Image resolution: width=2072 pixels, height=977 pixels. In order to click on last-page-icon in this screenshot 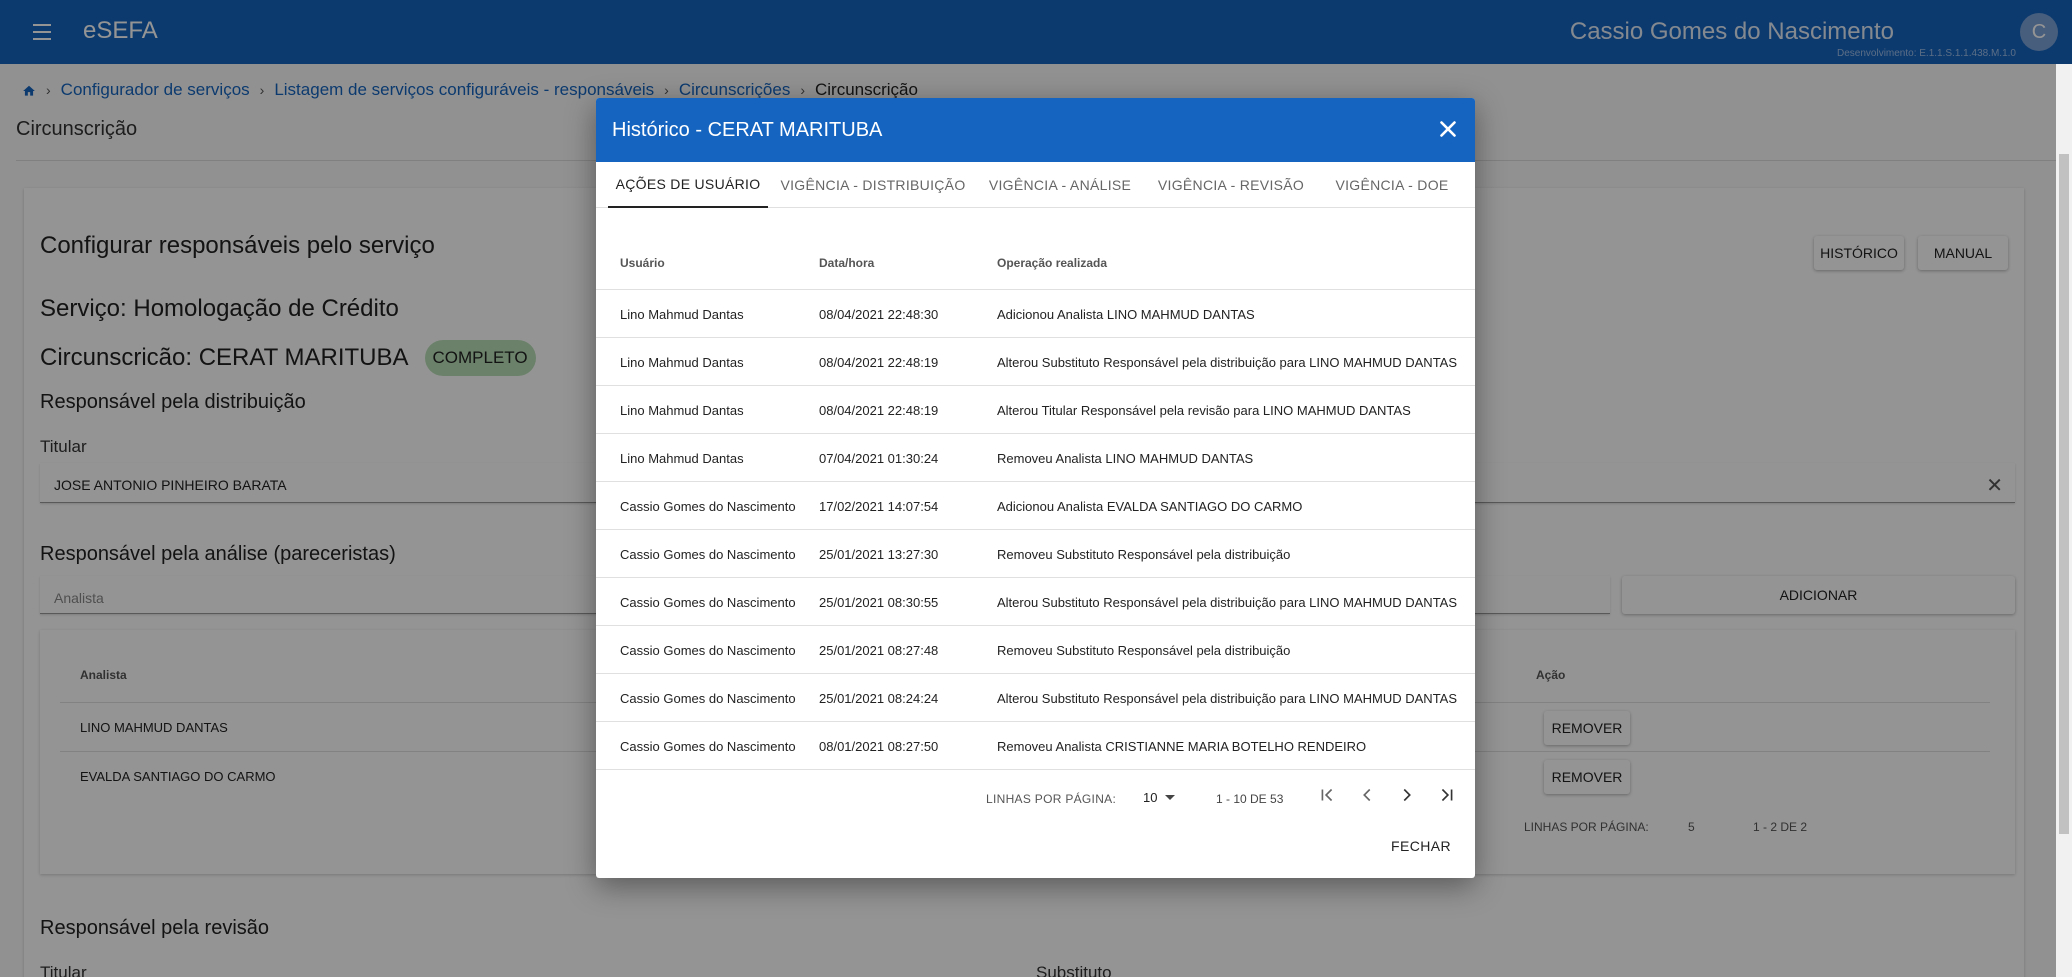, I will do `click(1447, 795)`.